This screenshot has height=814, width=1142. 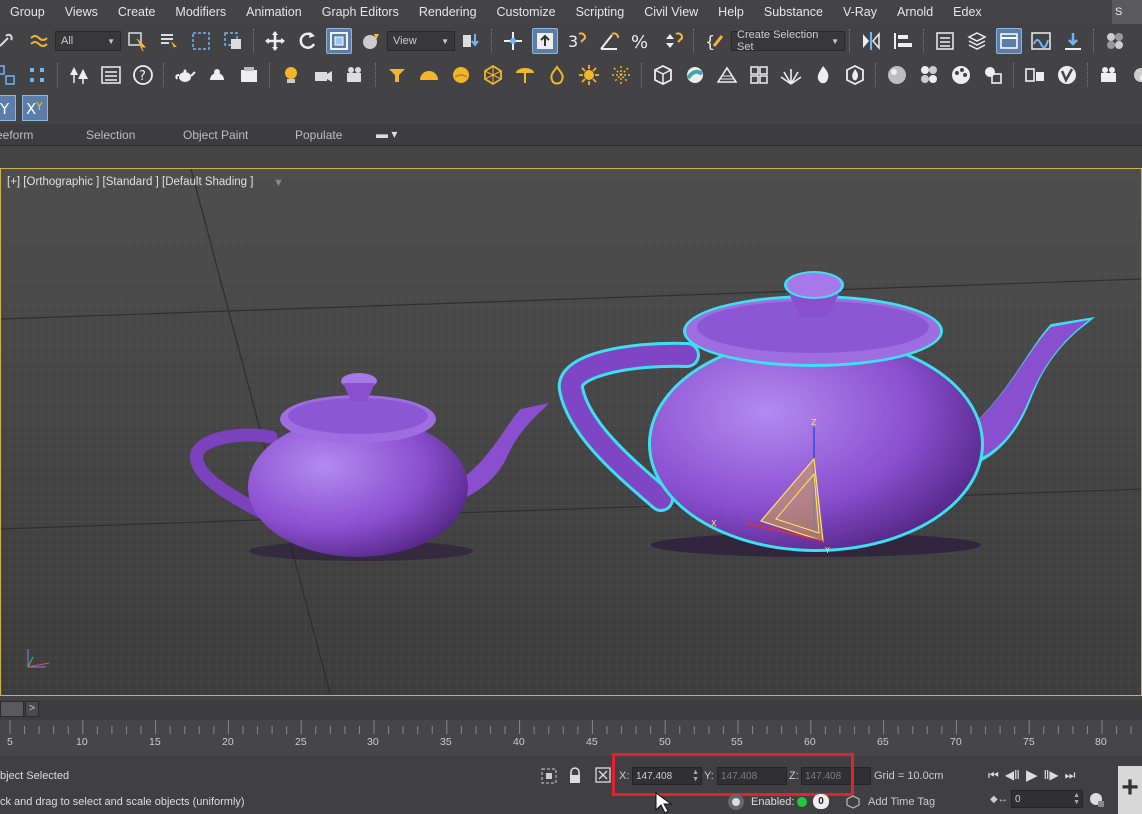 I want to click on next-frame-icon: Ⅱ▶, so click(x=1051, y=776).